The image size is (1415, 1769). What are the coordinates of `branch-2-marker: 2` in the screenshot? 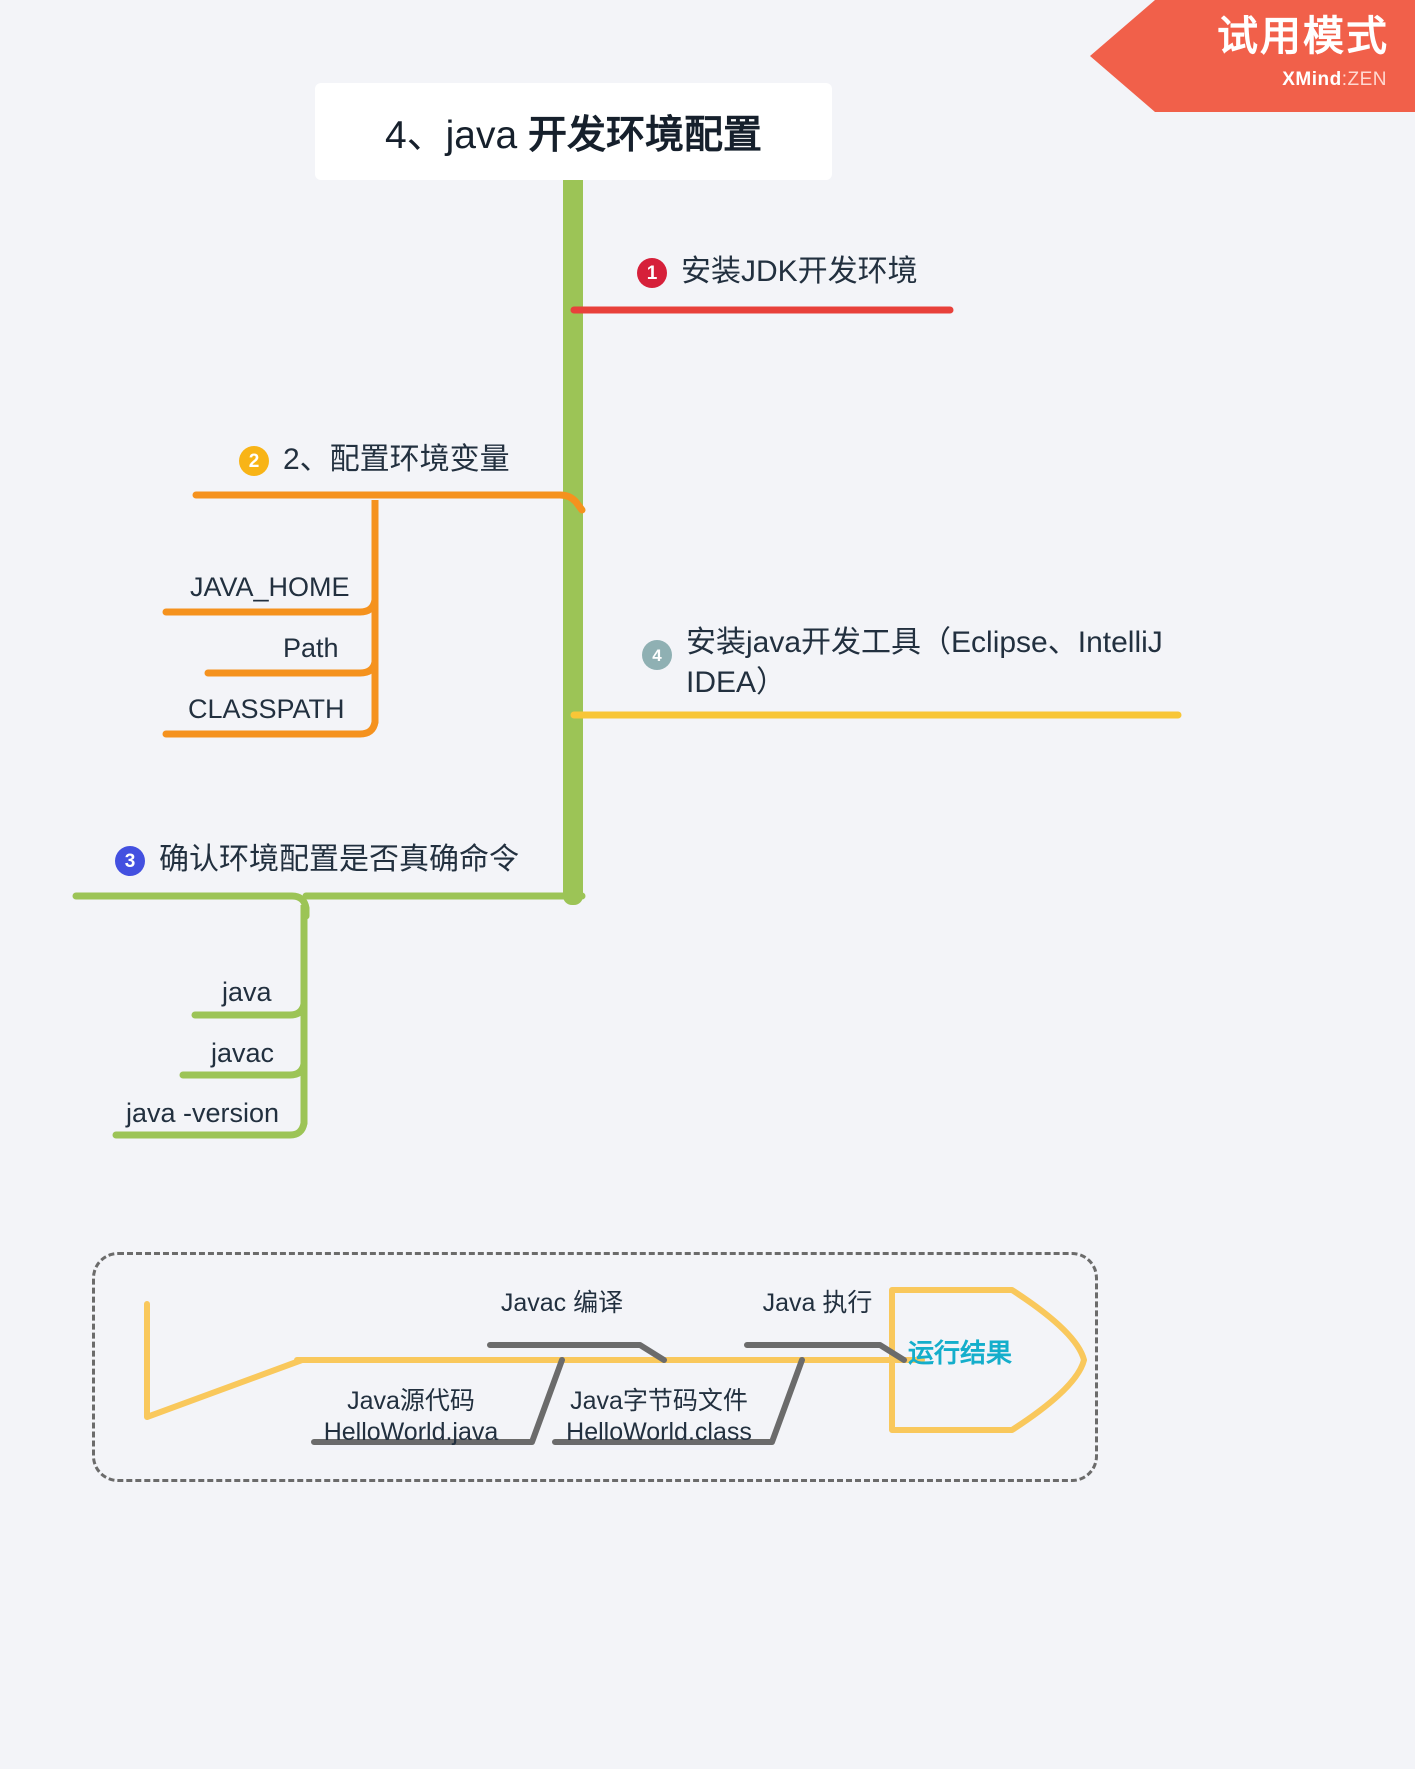 It's located at (254, 461).